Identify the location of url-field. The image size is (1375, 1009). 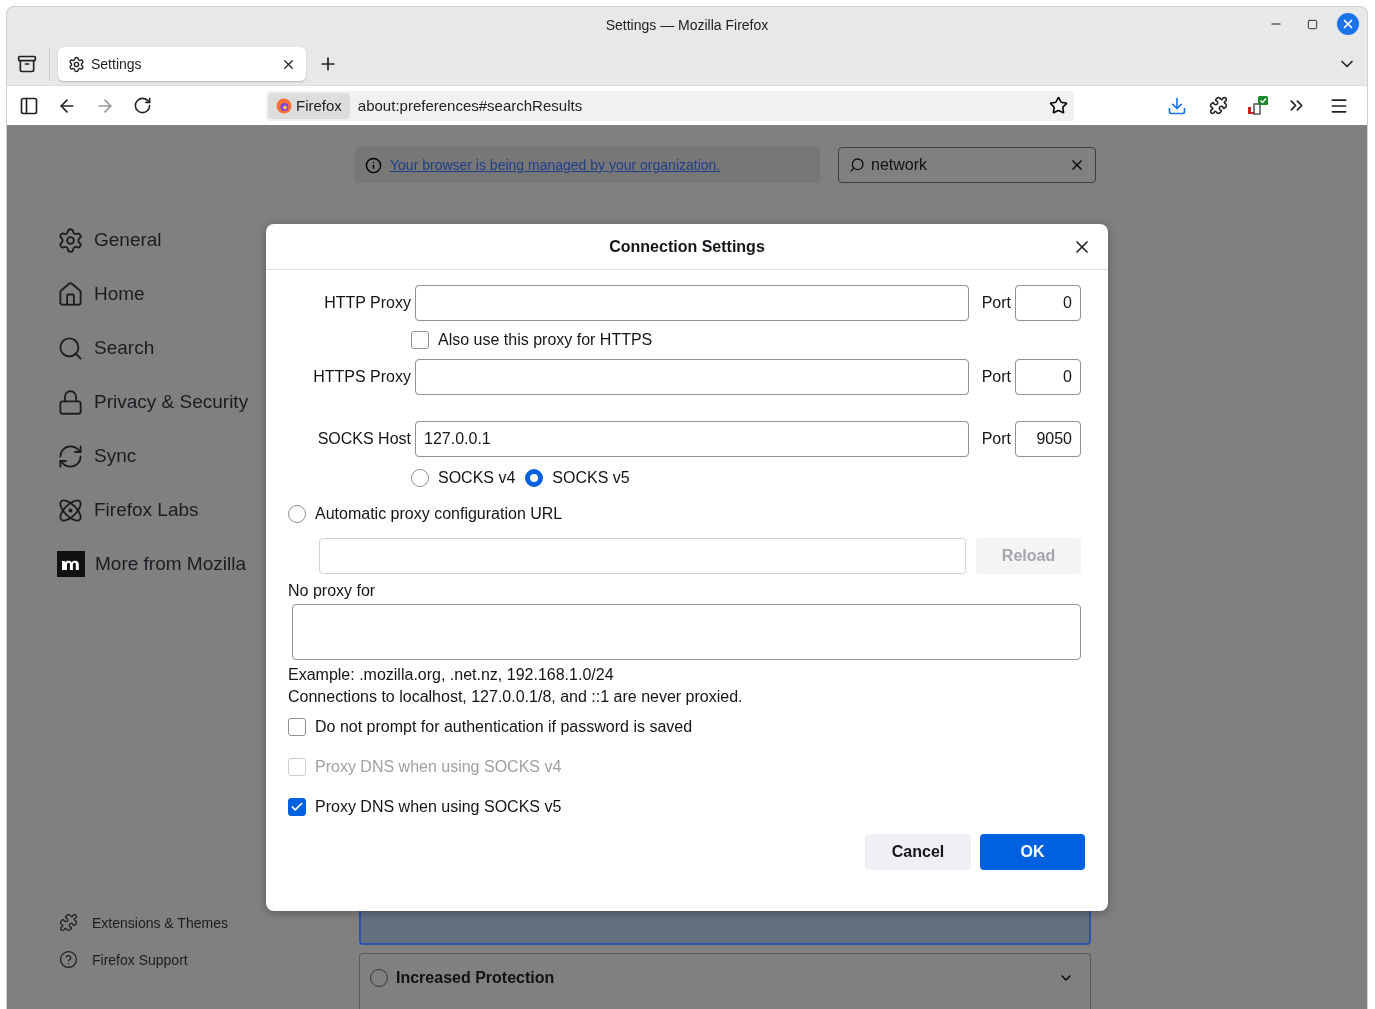
(642, 556).